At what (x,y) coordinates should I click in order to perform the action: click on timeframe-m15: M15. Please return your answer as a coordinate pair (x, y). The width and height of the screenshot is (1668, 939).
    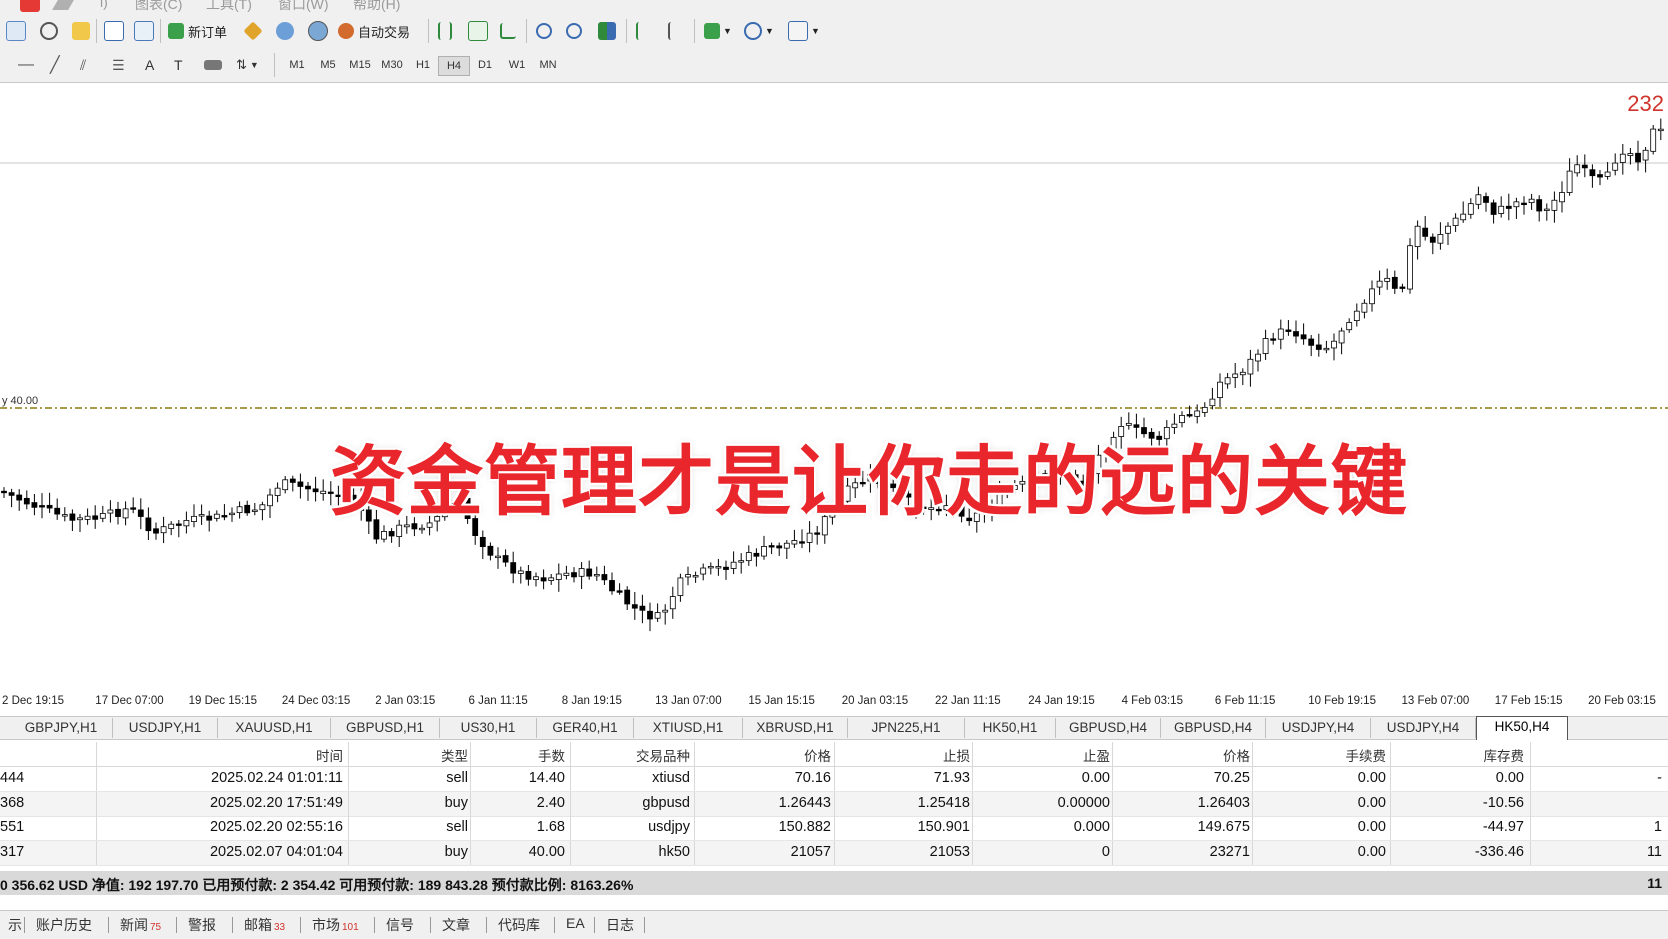
    Looking at the image, I should click on (360, 65).